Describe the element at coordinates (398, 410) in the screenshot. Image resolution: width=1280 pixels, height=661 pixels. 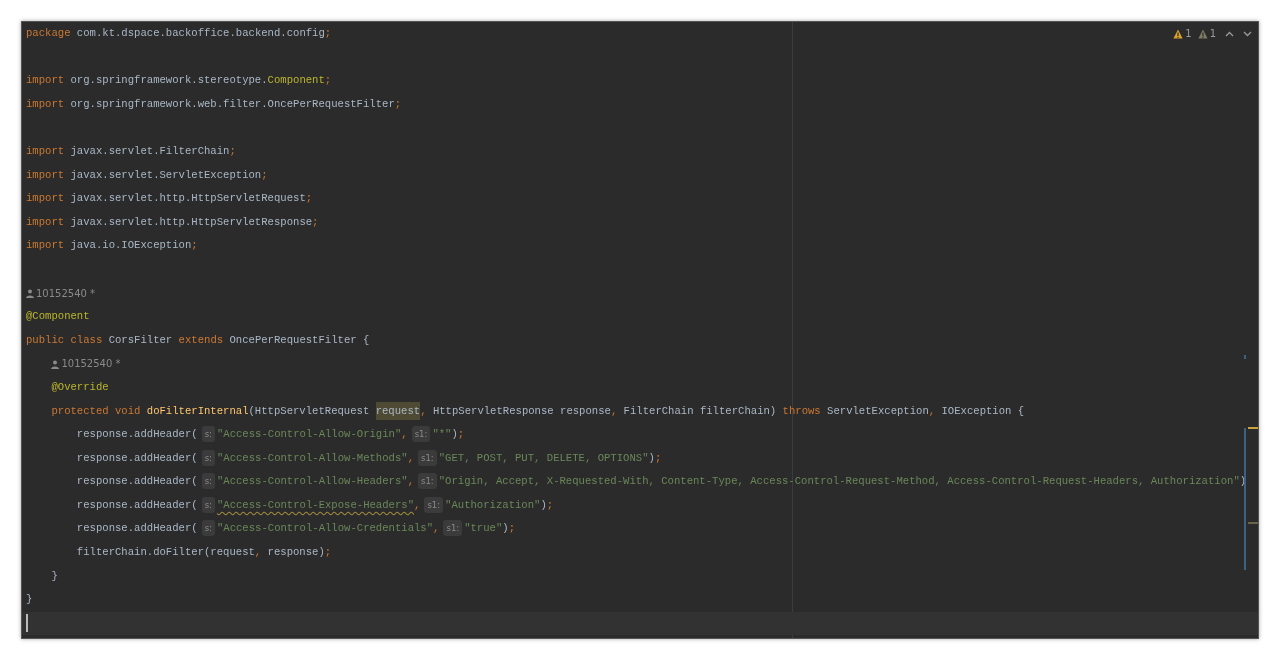
I see `highlighted-identifier: request` at that location.